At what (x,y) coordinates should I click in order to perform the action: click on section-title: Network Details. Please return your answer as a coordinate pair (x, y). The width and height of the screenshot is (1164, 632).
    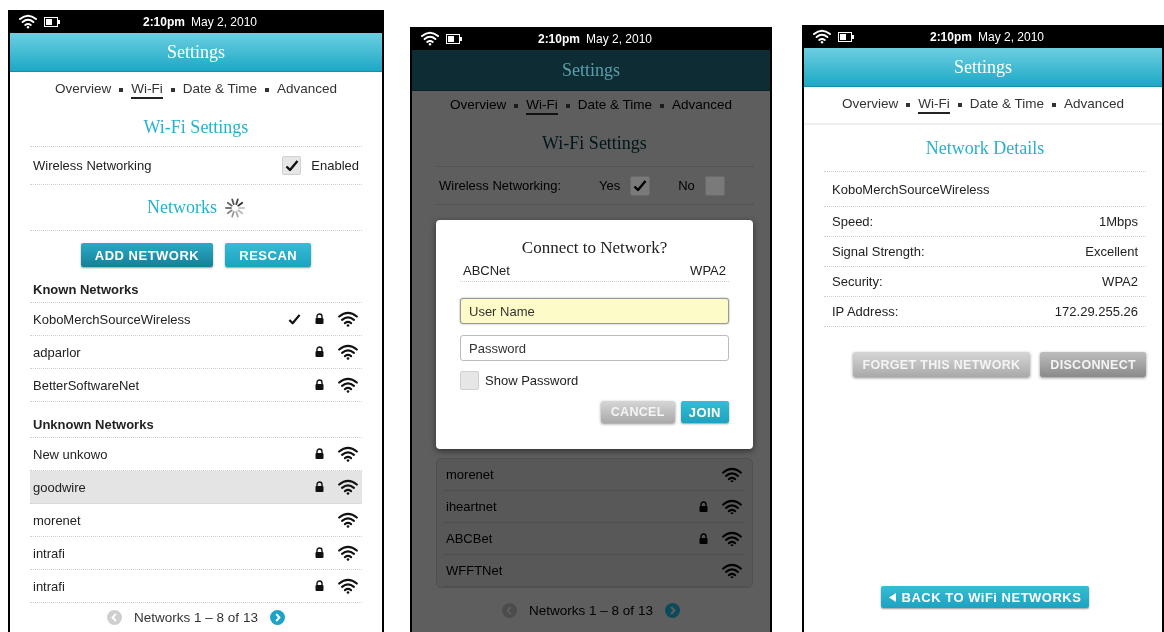
    Looking at the image, I should click on (985, 148).